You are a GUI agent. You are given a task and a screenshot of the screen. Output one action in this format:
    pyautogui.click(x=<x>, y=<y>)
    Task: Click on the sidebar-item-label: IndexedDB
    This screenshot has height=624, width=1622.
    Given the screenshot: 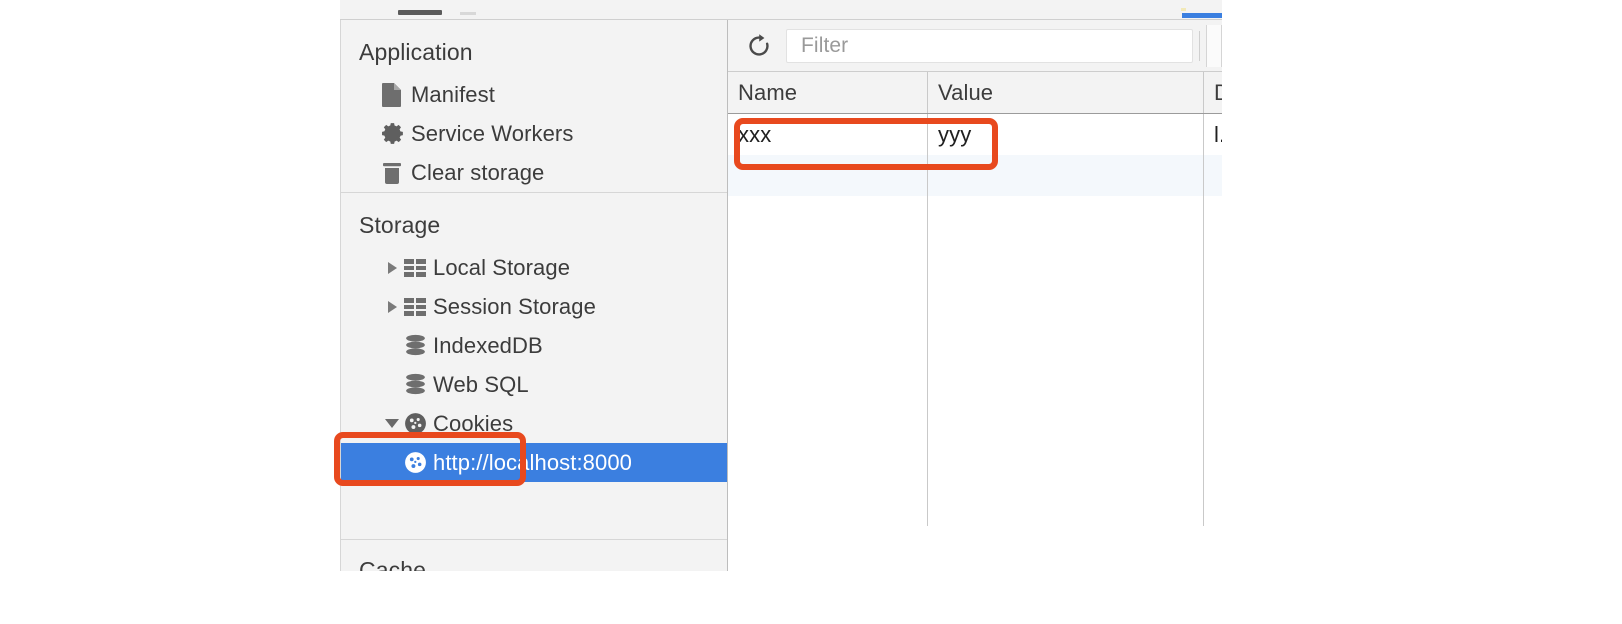 What is the action you would take?
    pyautogui.click(x=488, y=345)
    